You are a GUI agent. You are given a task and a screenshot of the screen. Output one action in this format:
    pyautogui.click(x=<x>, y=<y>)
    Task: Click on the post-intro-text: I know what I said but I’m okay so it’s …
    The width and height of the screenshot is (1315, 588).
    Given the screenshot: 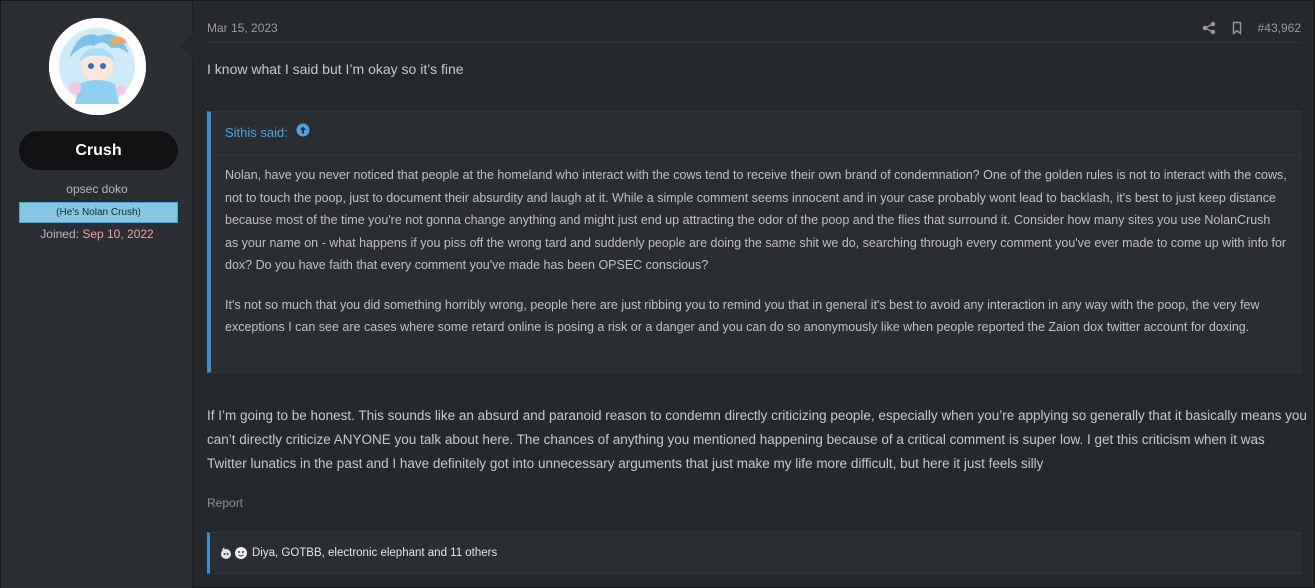 What is the action you would take?
    pyautogui.click(x=335, y=69)
    